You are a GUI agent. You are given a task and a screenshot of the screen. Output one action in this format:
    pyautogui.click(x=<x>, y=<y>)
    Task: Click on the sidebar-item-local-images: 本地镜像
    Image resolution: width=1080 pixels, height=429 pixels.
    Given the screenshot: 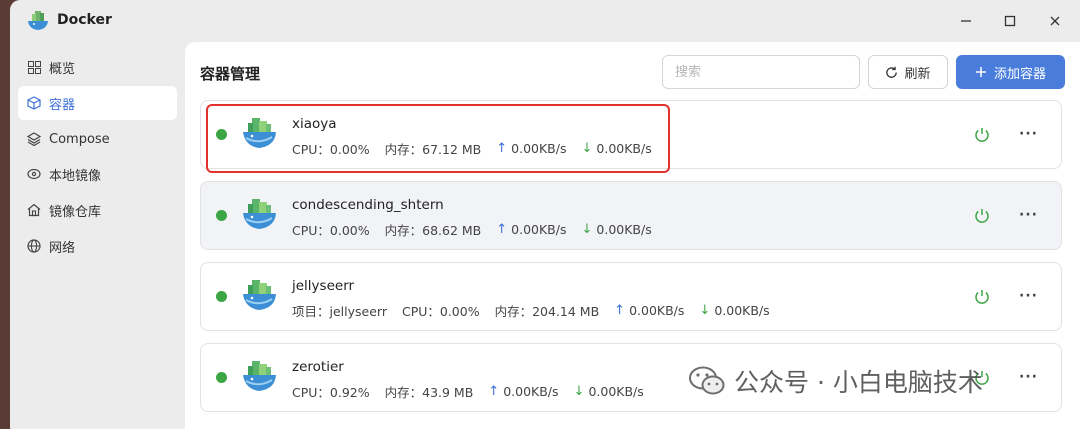 What is the action you would take?
    pyautogui.click(x=97, y=174)
    